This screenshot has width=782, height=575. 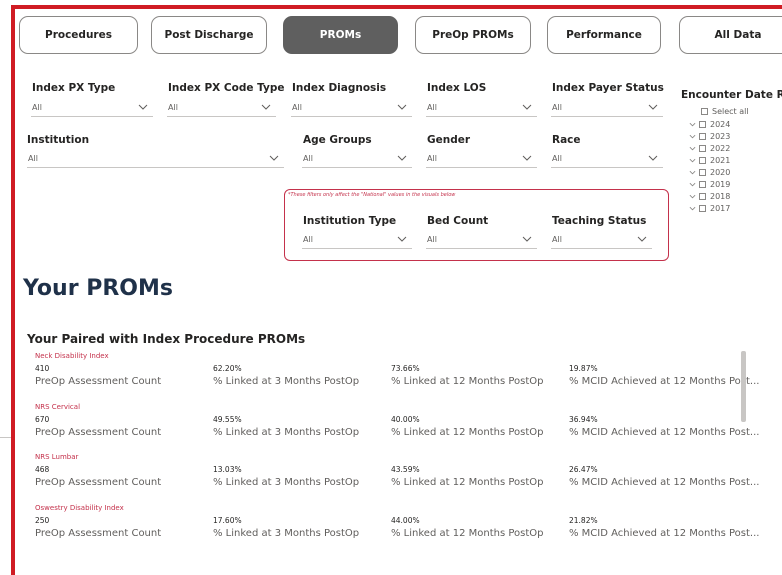 What do you see at coordinates (473, 35) in the screenshot?
I see `tab-preop-proms: PreOp PROMs` at bounding box center [473, 35].